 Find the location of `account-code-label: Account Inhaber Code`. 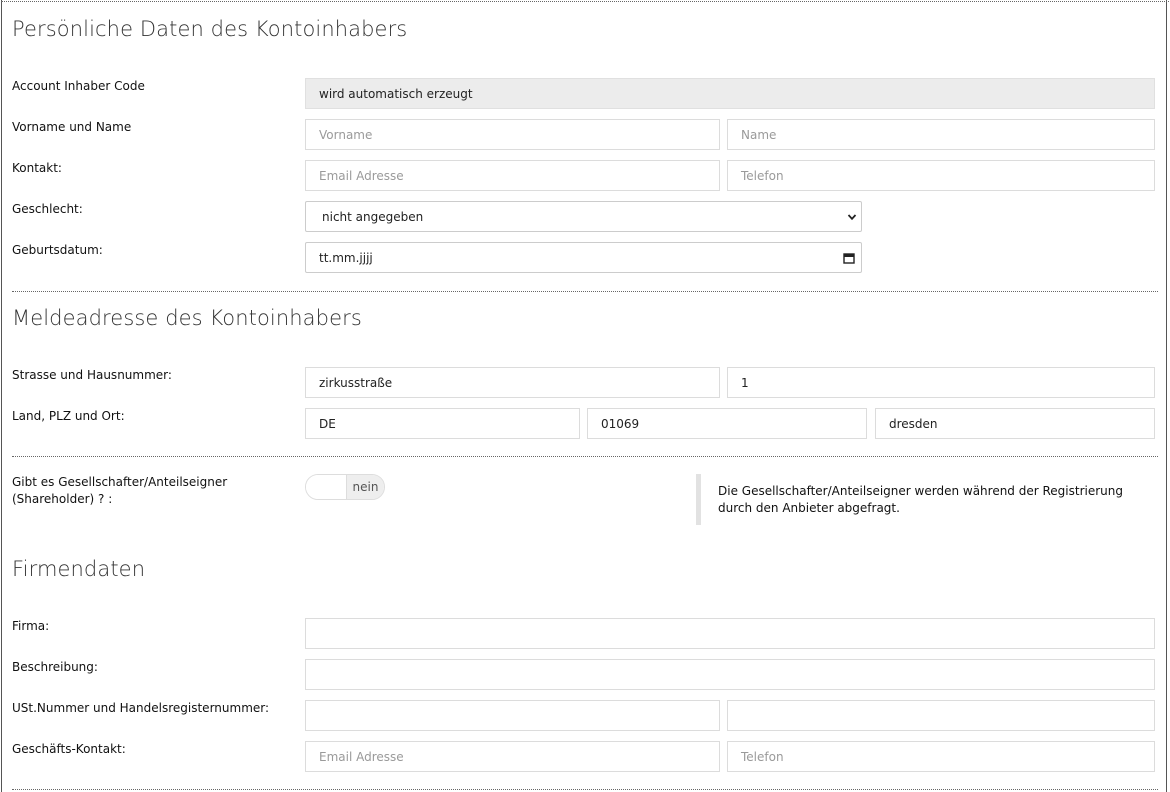

account-code-label: Account Inhaber Code is located at coordinates (78, 86).